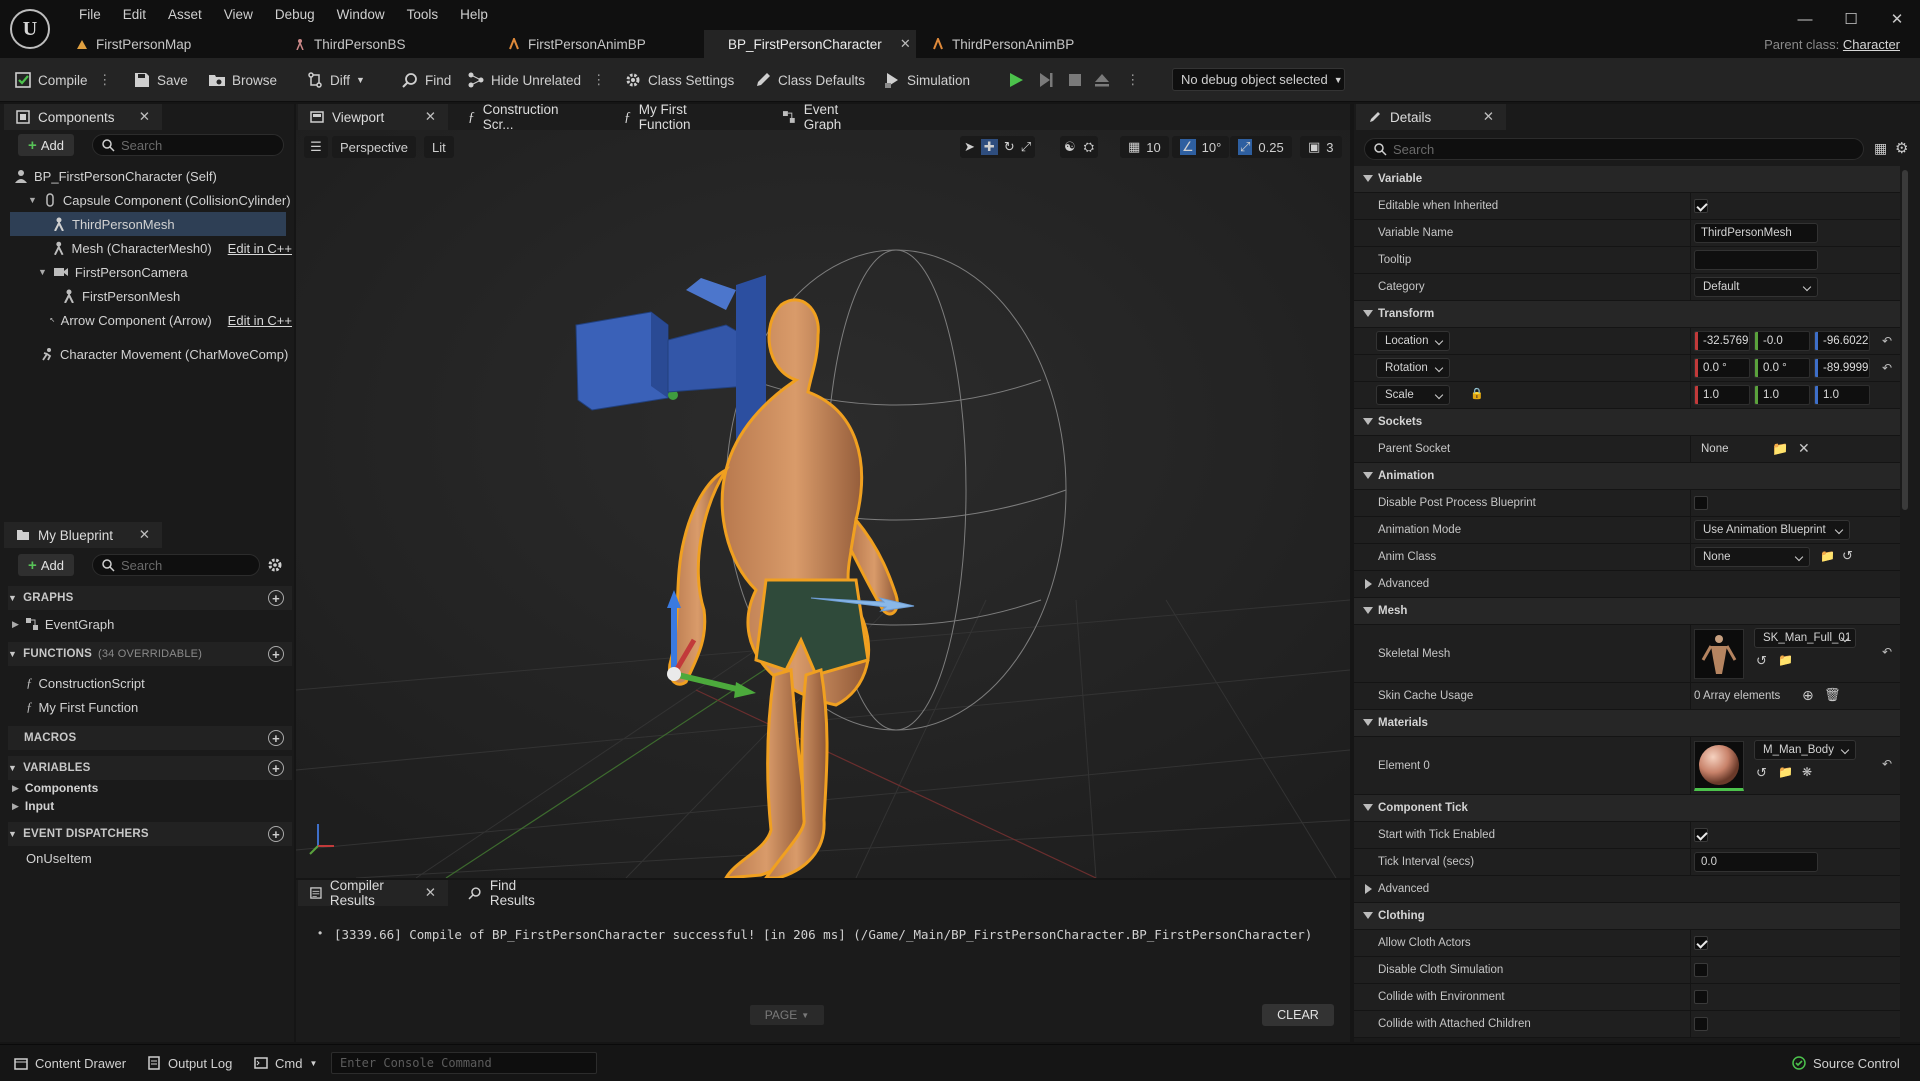  Describe the element at coordinates (385, 44) in the screenshot. I see `doc-tab-thirdpersonbs: ThirdPersonBS` at that location.